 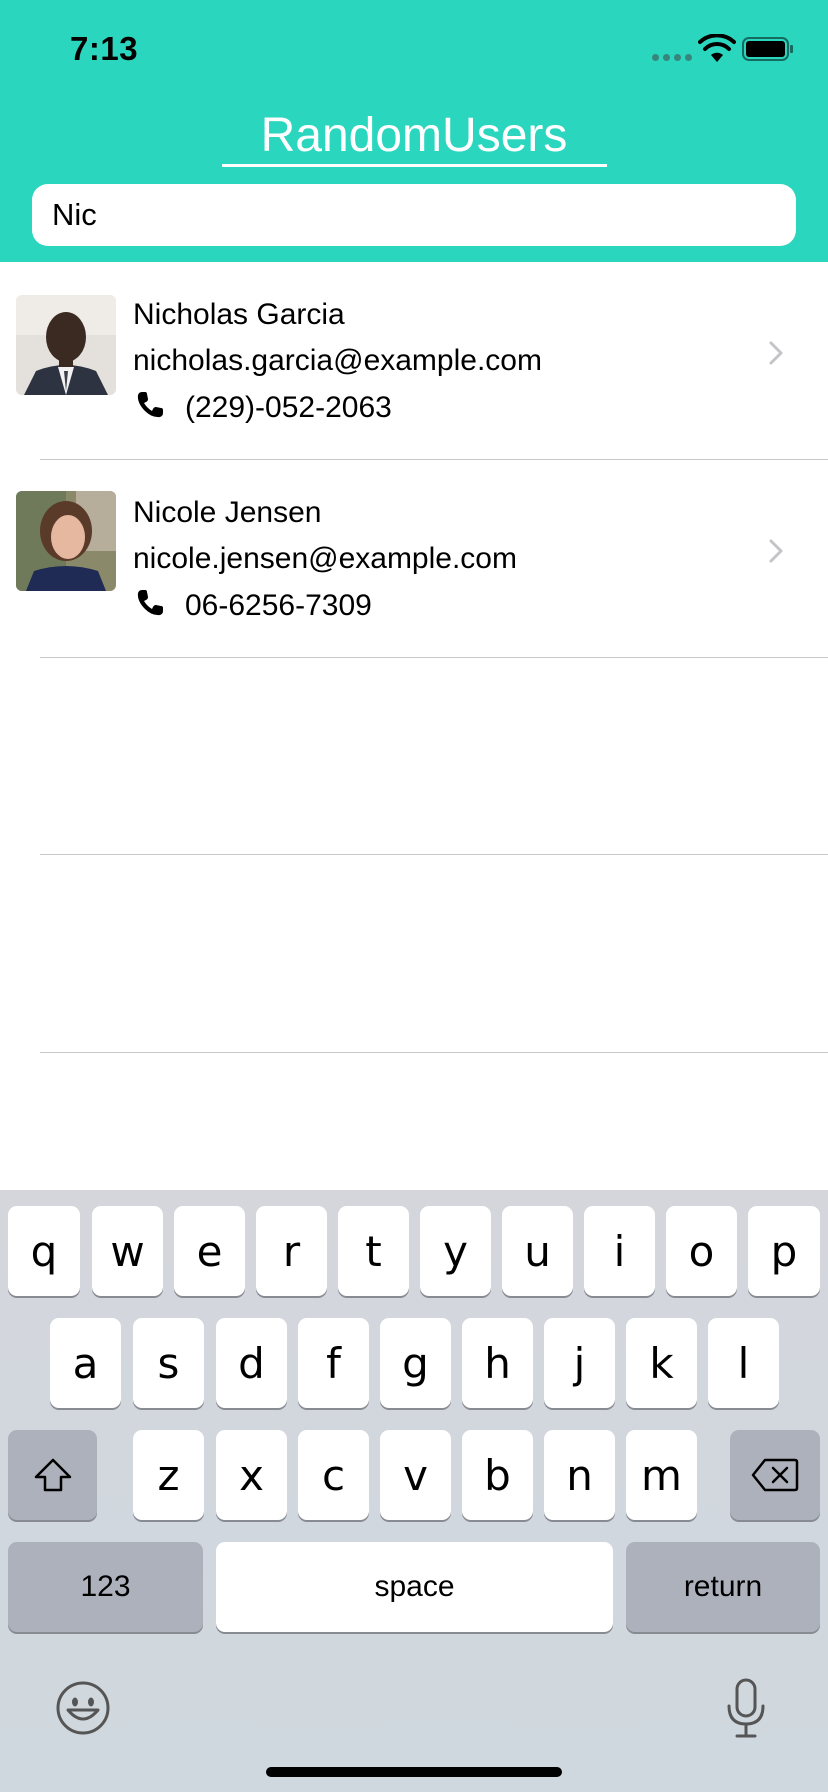 What do you see at coordinates (661, 1363) in the screenshot?
I see `key-k: k` at bounding box center [661, 1363].